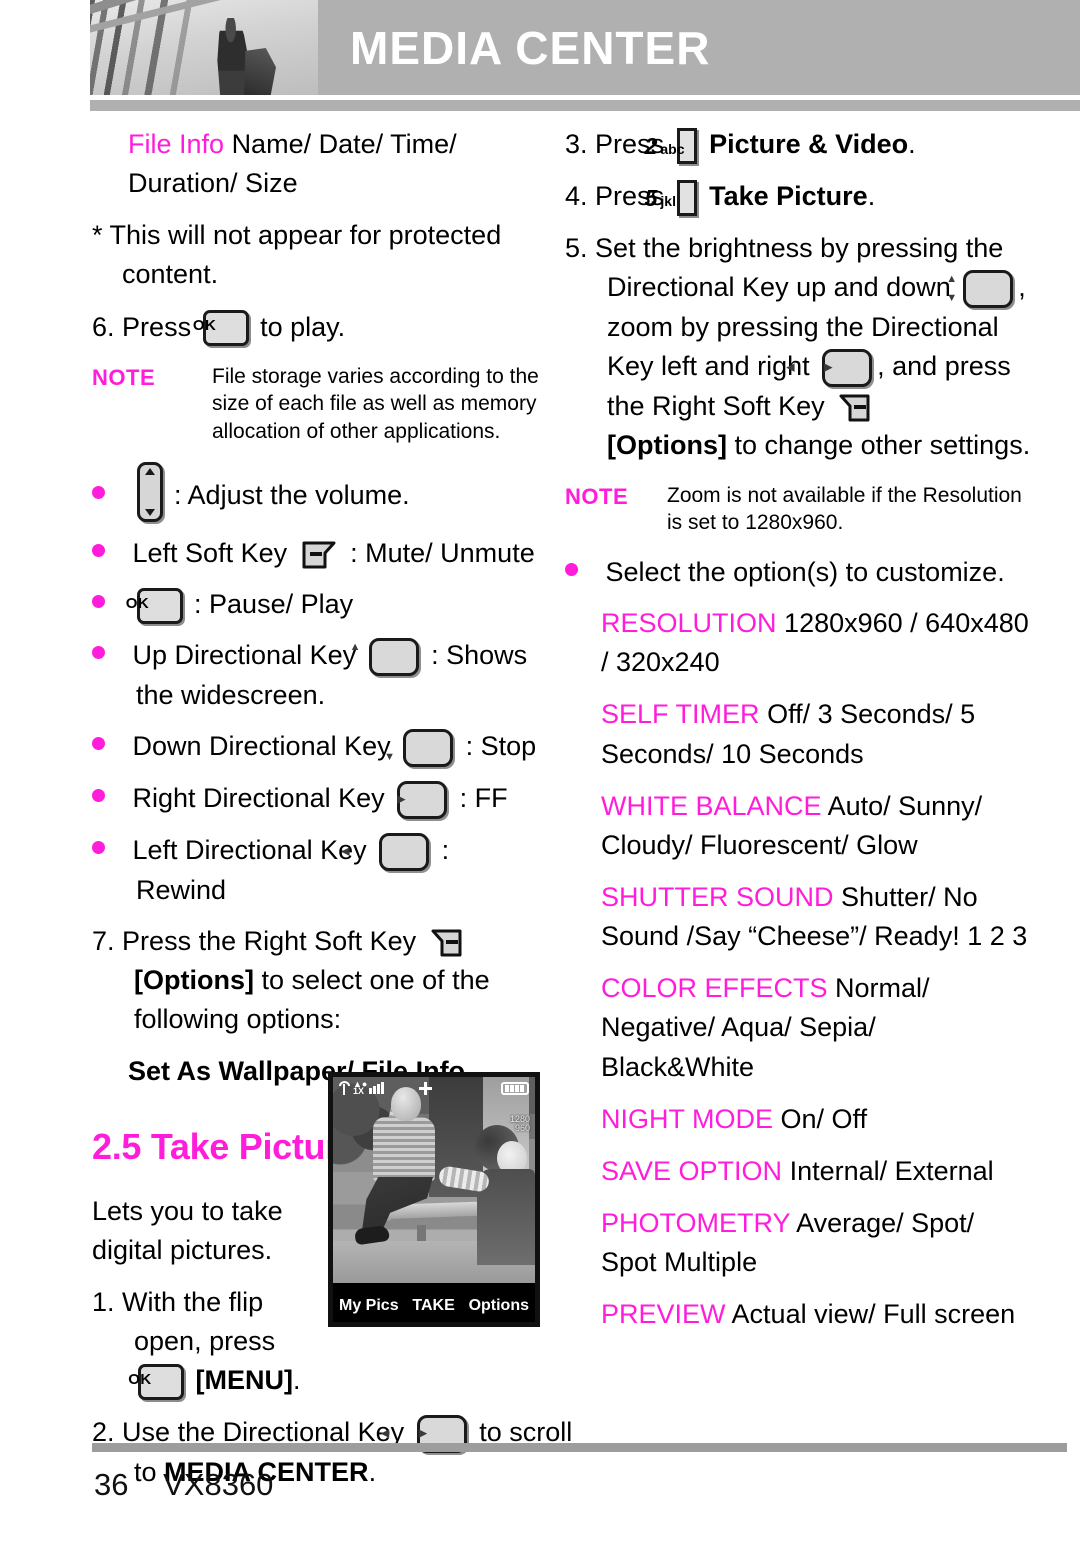 Image resolution: width=1080 pixels, height=1552 pixels. I want to click on network-1x-label: ▲● 1X, so click(360, 1087).